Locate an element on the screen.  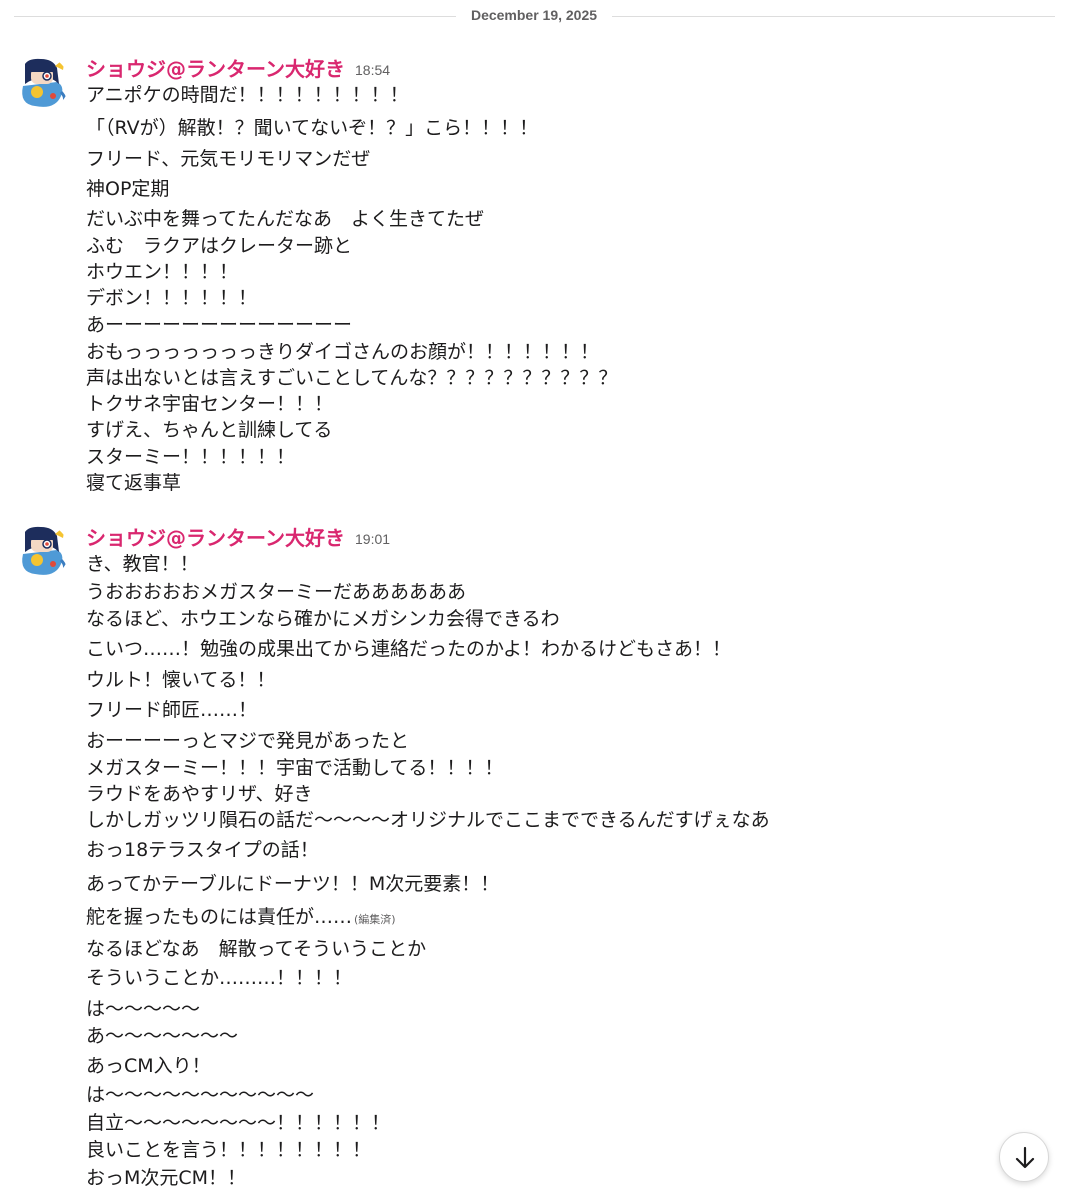
message-line: だいぶ中を舞ってたんだなあ よく生きてたぜ is located at coordinates (285, 219).